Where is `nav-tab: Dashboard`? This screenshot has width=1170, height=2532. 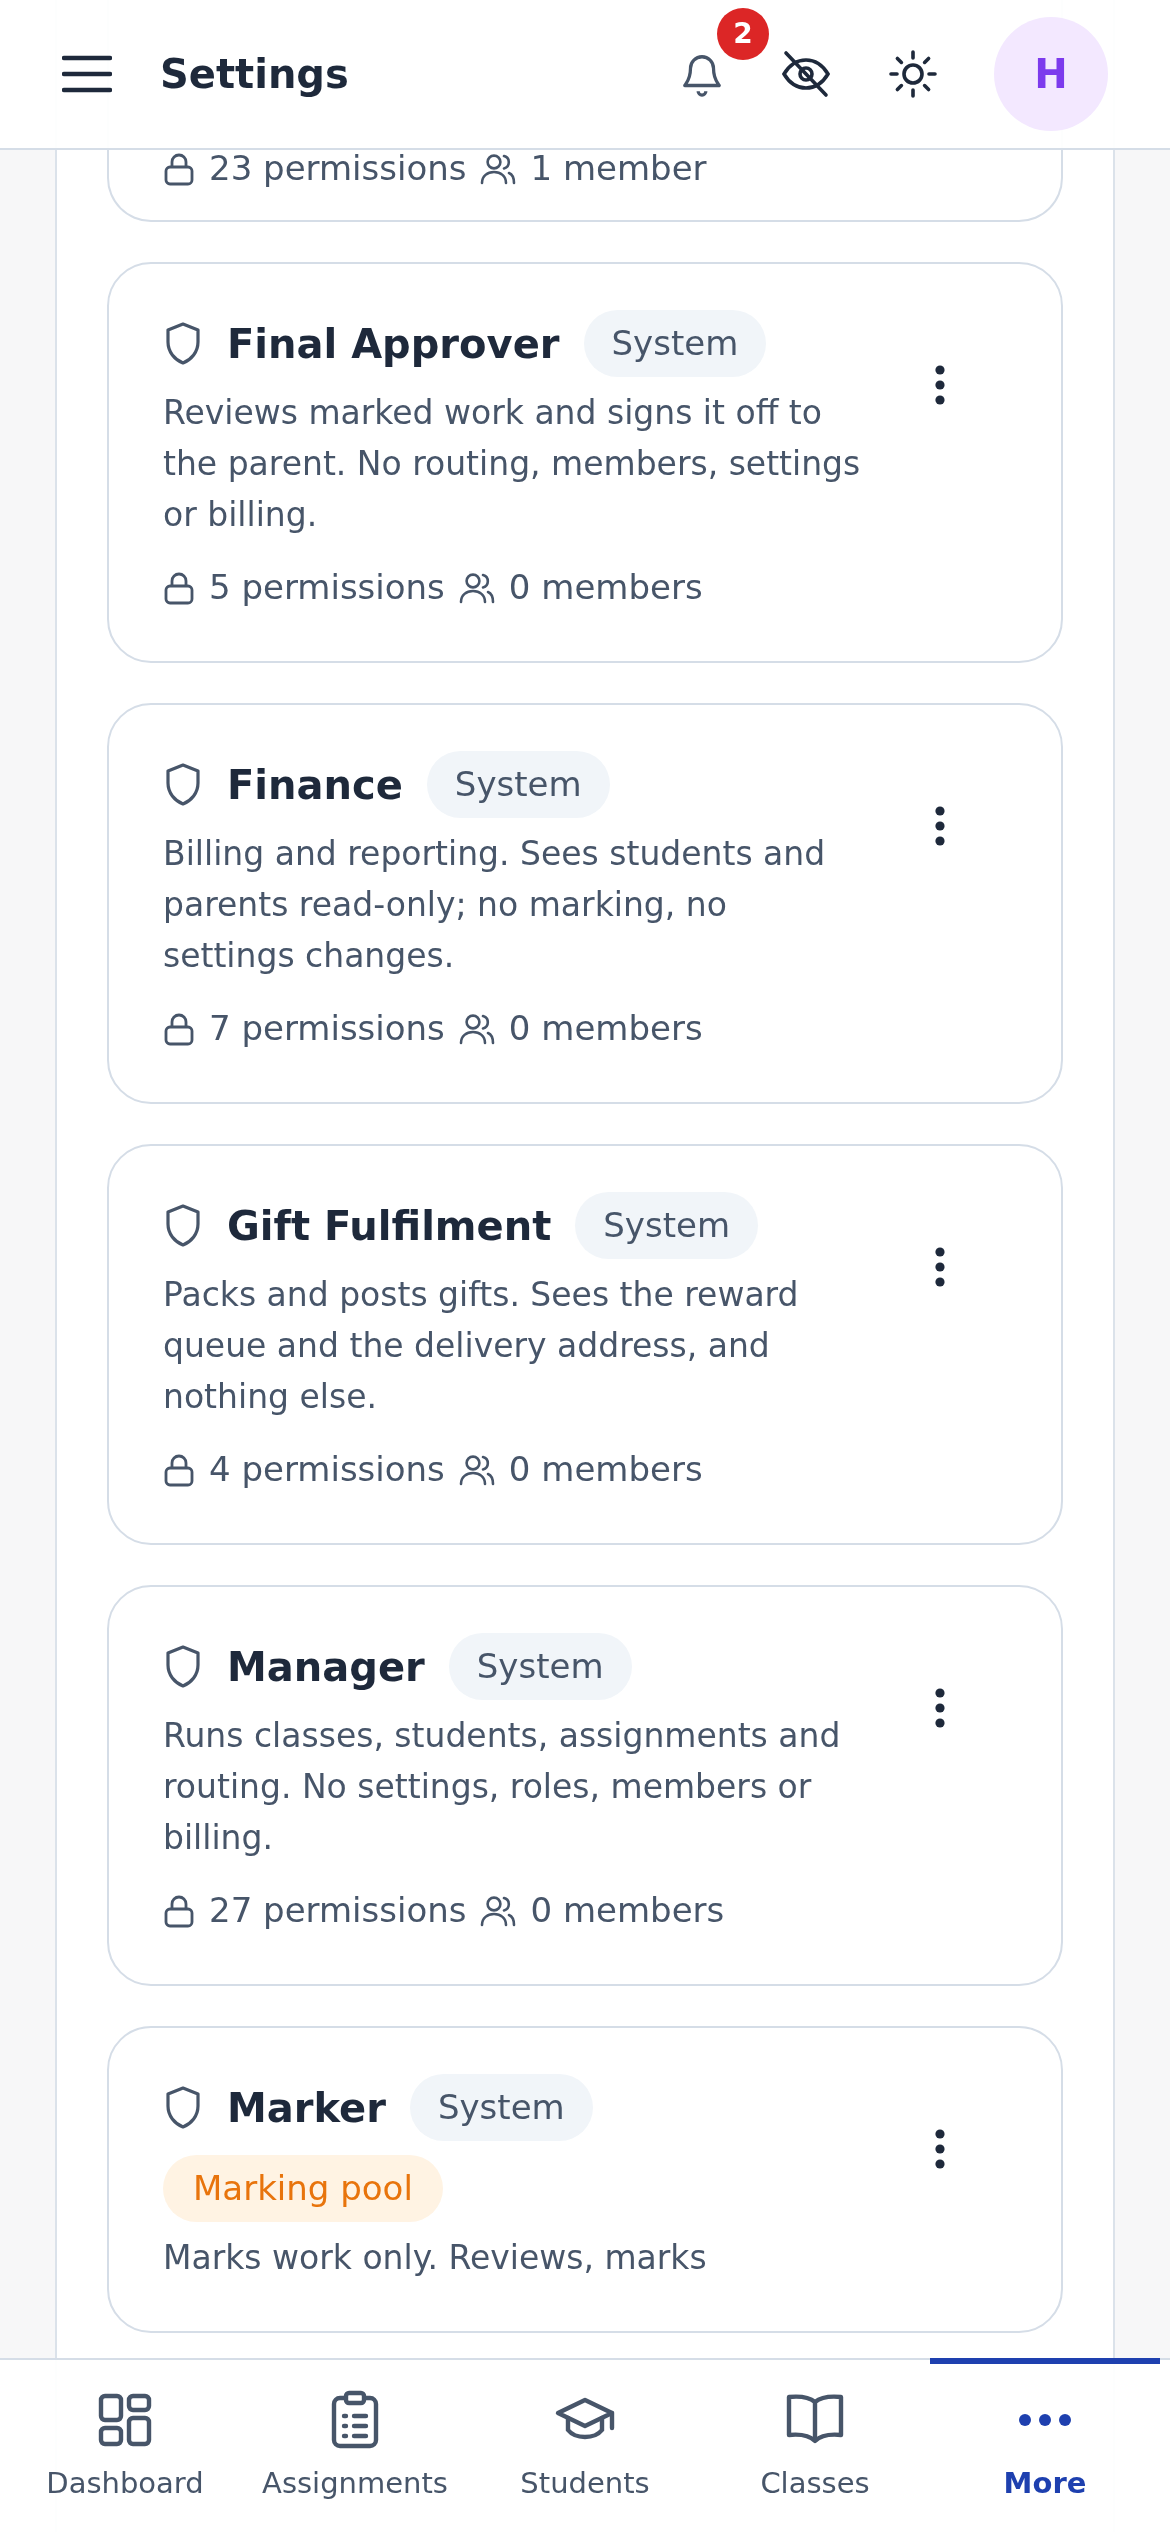 nav-tab: Dashboard is located at coordinates (125, 2445).